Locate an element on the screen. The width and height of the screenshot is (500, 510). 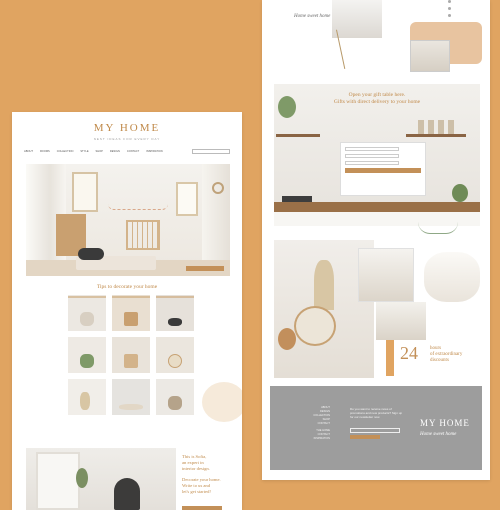
about-plant is located at coordinates (82, 478).